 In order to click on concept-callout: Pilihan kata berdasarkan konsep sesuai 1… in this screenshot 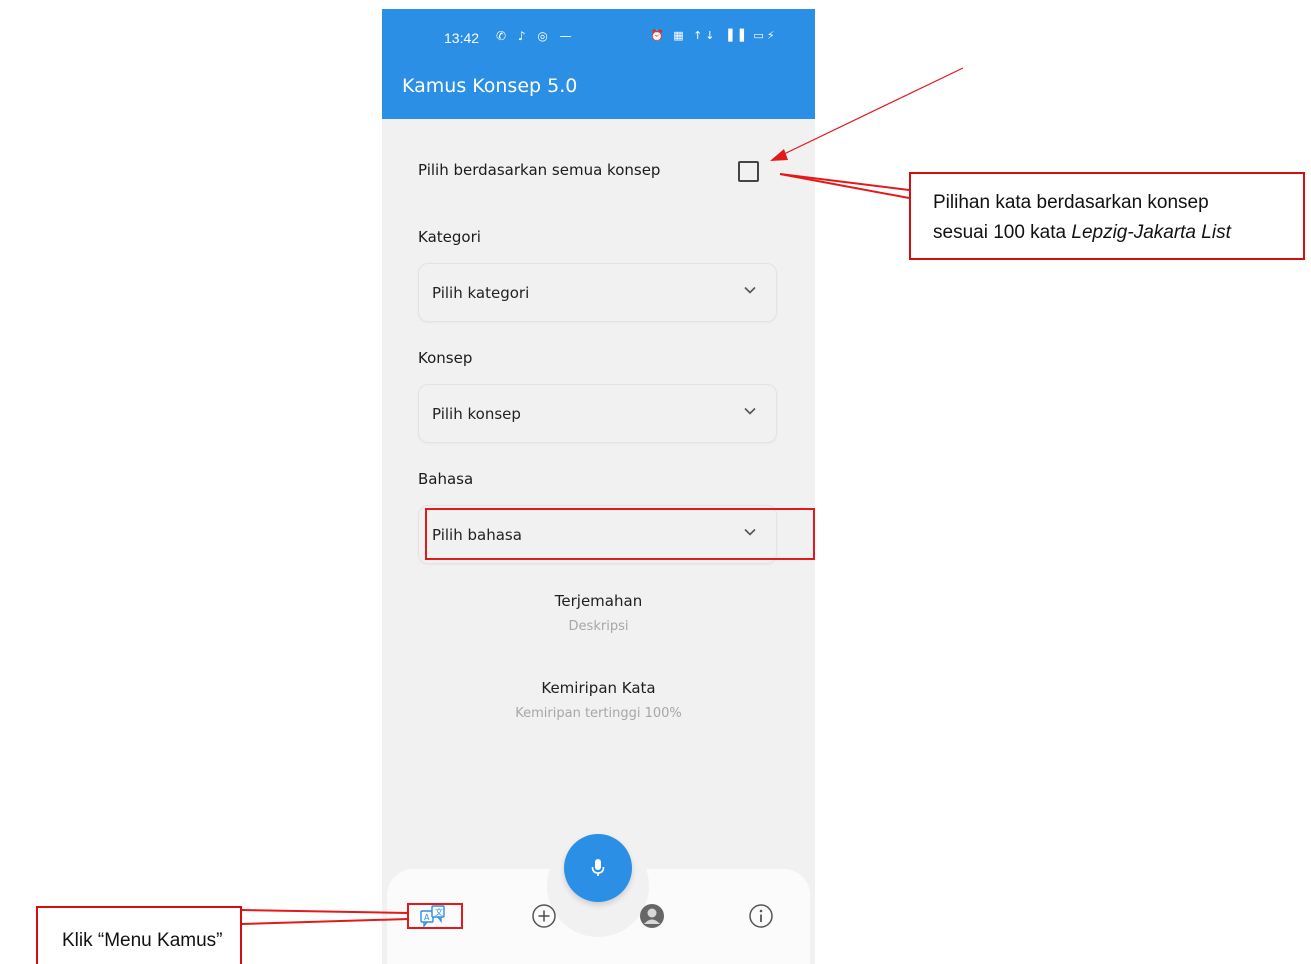, I will do `click(1107, 216)`.